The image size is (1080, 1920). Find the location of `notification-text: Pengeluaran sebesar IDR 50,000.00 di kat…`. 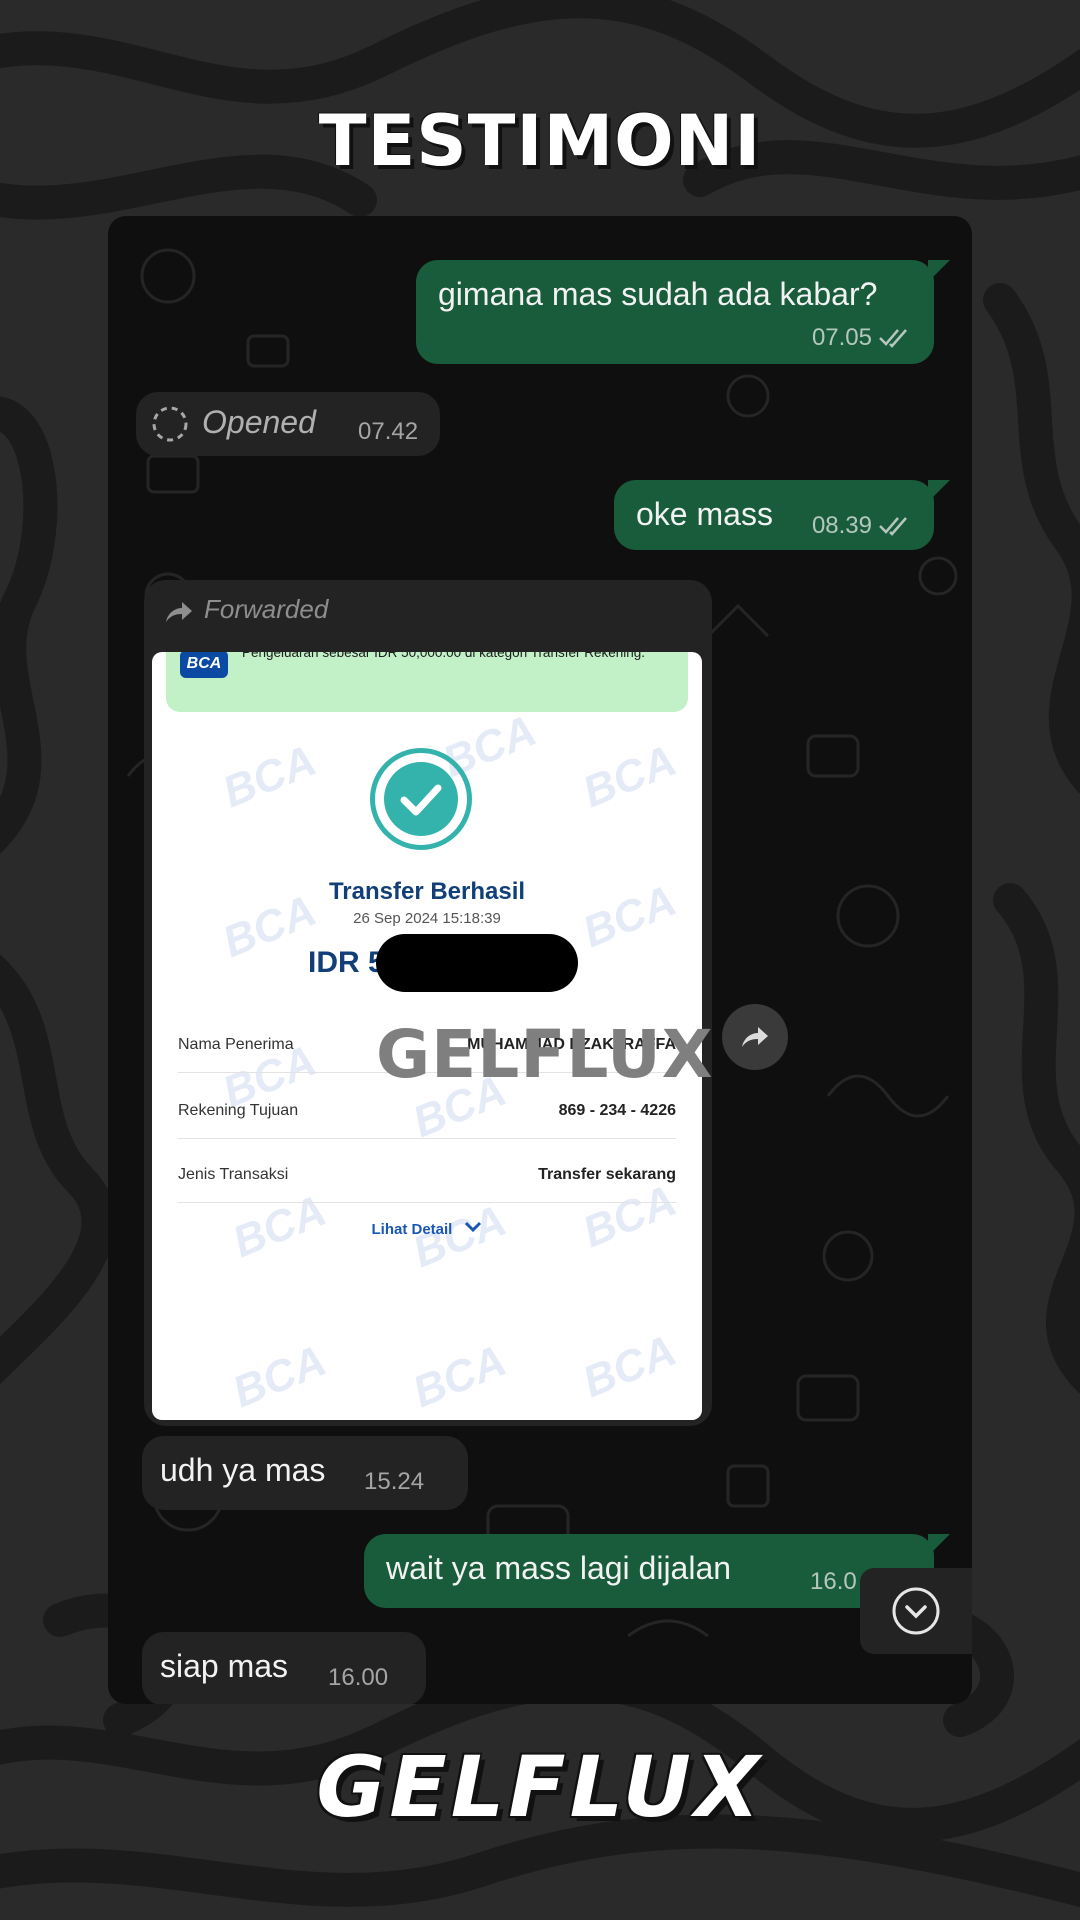

notification-text: Pengeluaran sebesar IDR 50,000.00 di kat… is located at coordinates (443, 656).